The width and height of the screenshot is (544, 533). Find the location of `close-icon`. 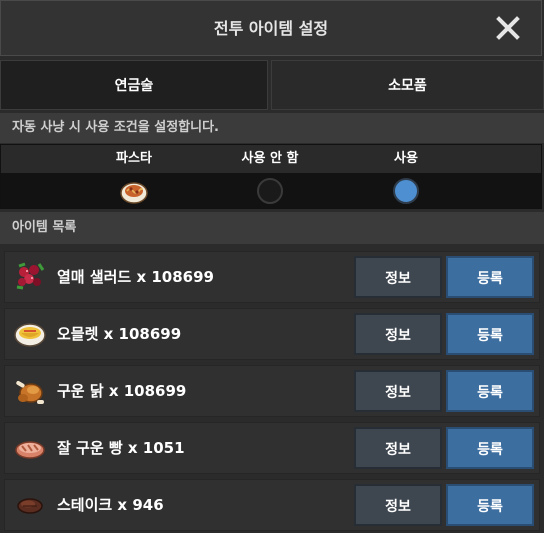

close-icon is located at coordinates (508, 28).